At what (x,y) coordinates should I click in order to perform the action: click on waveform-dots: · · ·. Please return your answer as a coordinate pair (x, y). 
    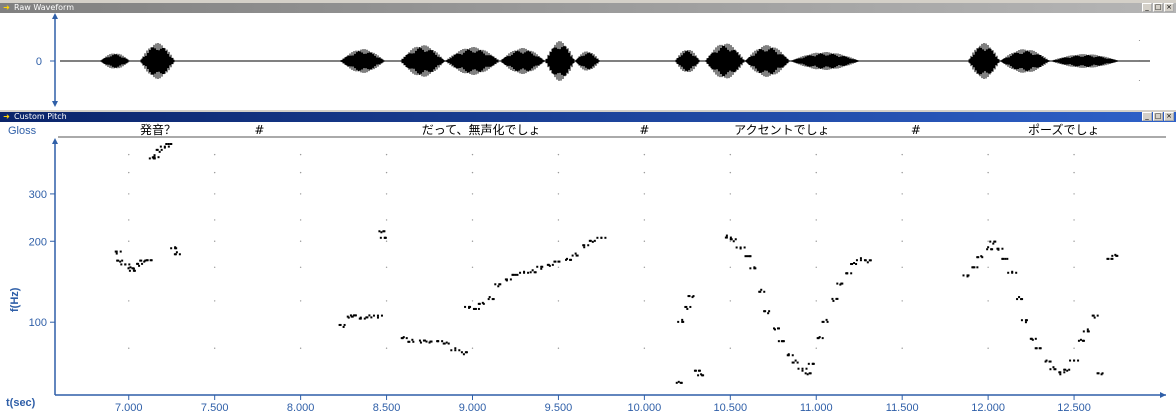
    Looking at the image, I should click on (1139, 60).